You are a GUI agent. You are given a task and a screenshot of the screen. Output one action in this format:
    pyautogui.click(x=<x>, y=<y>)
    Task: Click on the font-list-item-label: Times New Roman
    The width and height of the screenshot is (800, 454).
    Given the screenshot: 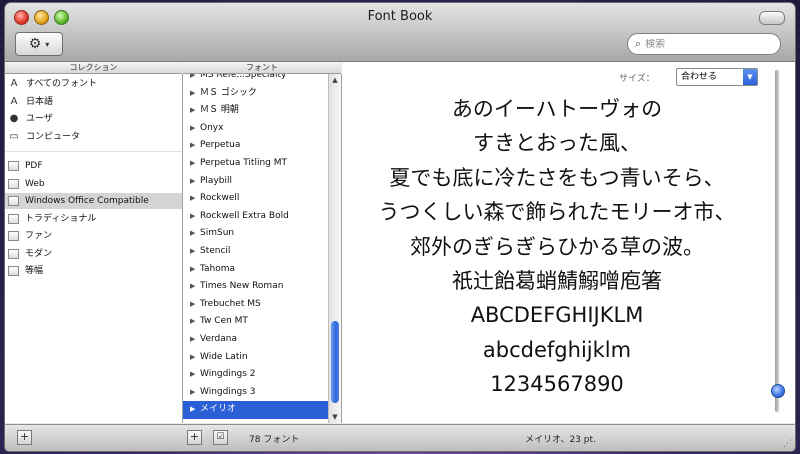 What is the action you would take?
    pyautogui.click(x=242, y=286)
    